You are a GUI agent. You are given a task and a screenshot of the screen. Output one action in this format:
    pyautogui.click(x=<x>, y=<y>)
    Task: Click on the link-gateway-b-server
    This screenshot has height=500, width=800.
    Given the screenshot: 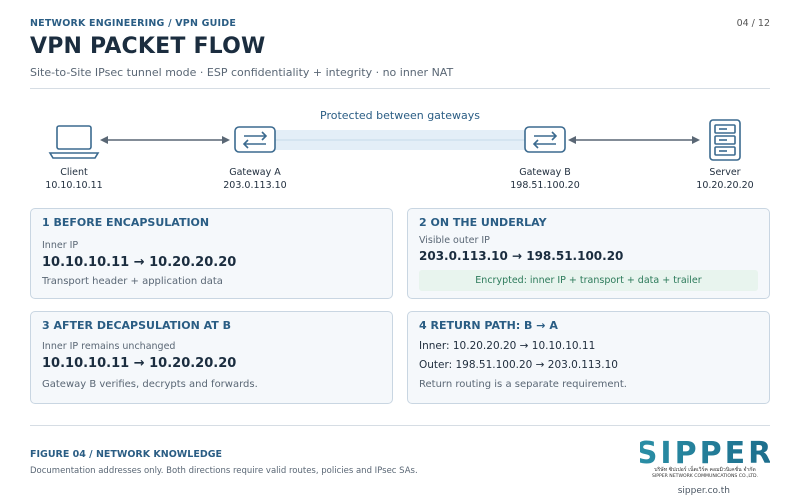 What is the action you would take?
    pyautogui.click(x=634, y=140)
    